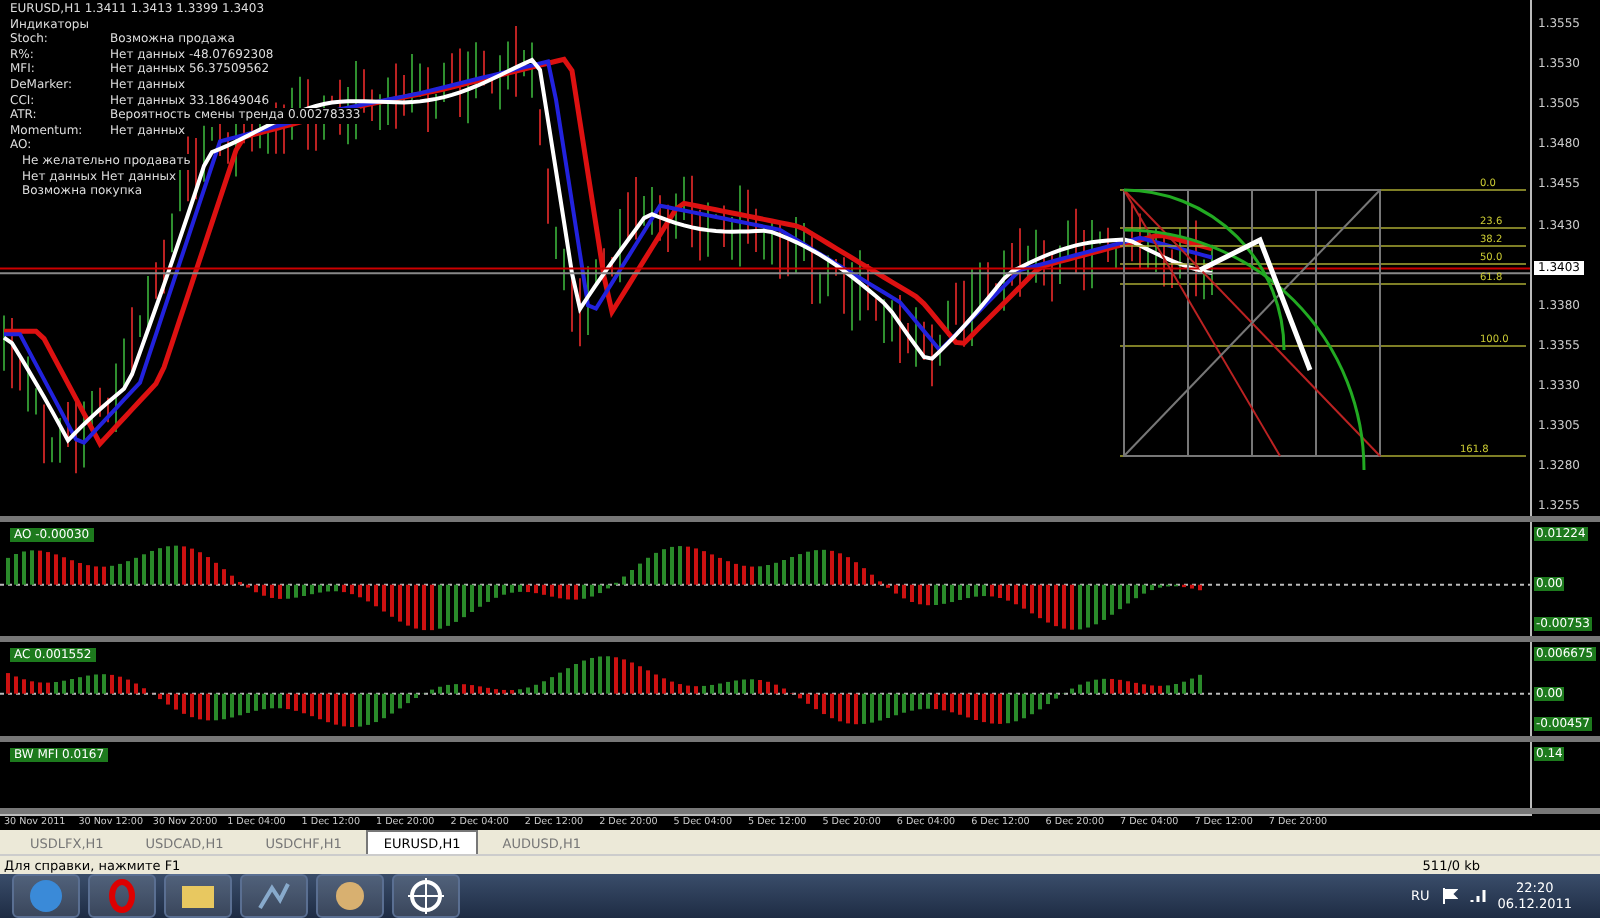 The image size is (1600, 918). What do you see at coordinates (1449, 896) in the screenshot?
I see `flag-icon` at bounding box center [1449, 896].